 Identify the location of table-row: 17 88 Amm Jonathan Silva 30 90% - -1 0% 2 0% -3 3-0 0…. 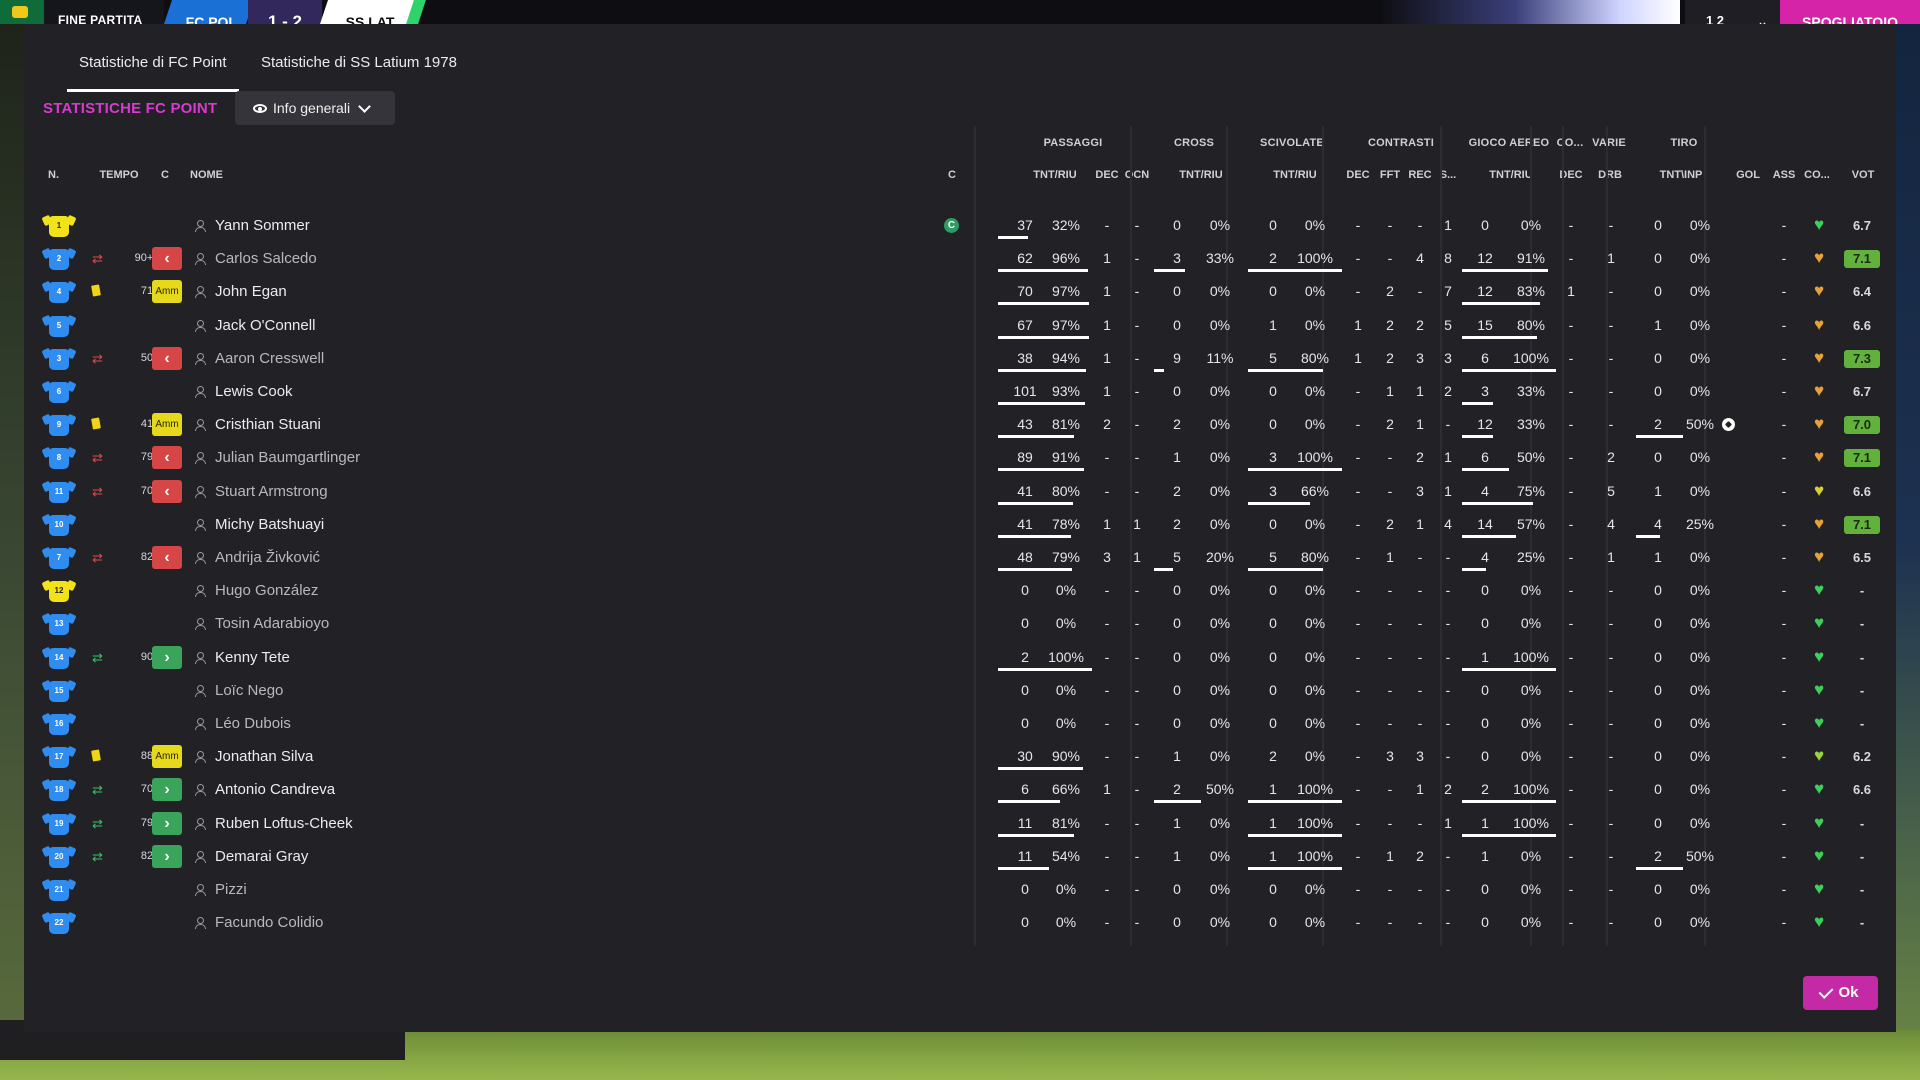
(947, 756).